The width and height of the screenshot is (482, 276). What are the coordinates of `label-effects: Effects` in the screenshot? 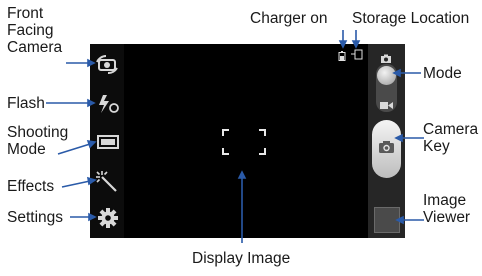 It's located at (31, 186).